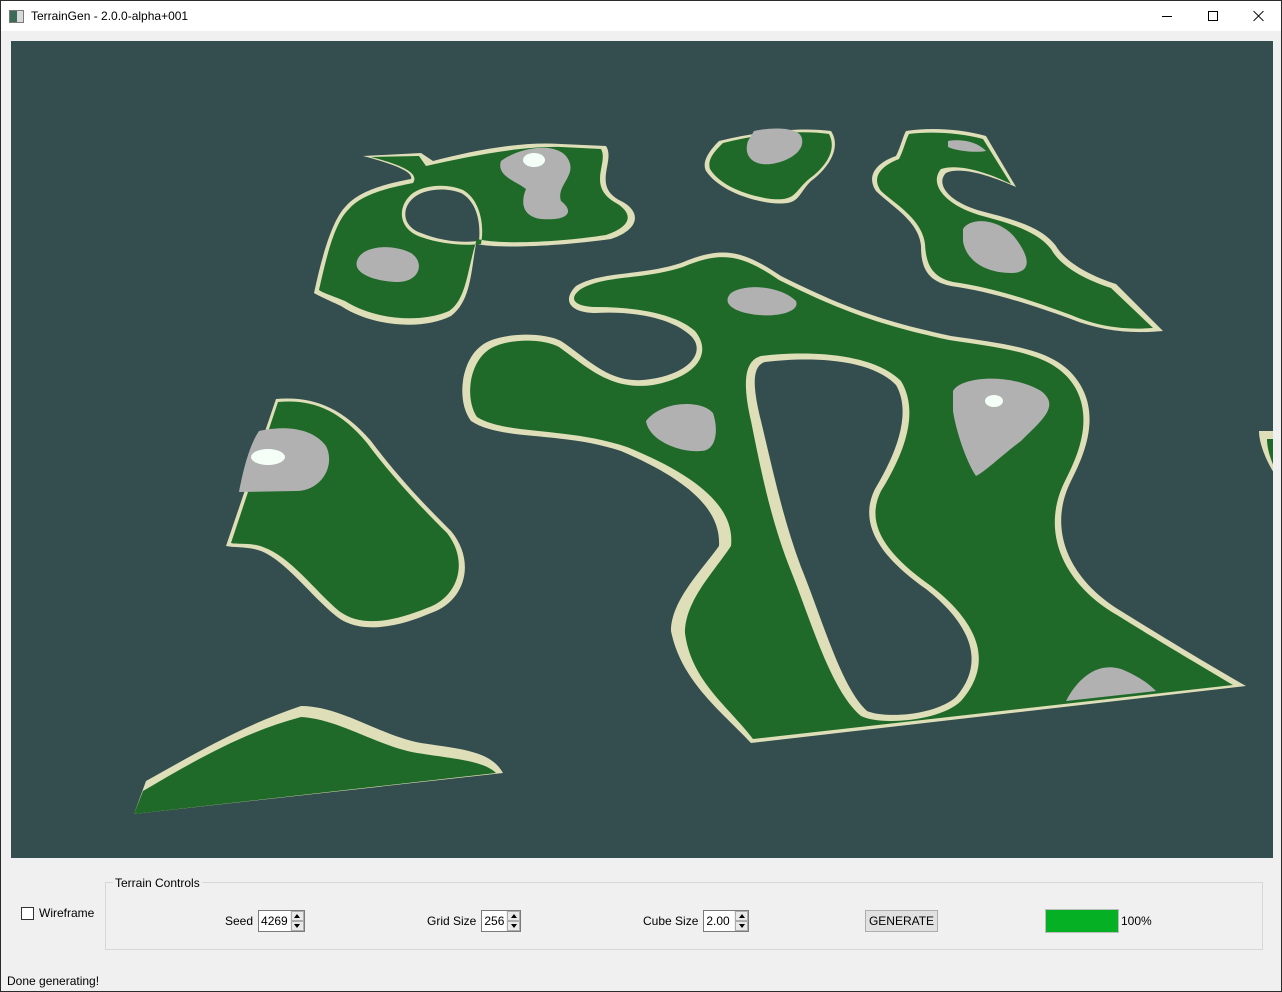 The height and width of the screenshot is (992, 1282). I want to click on grid-size-spinbox: 256, so click(501, 921).